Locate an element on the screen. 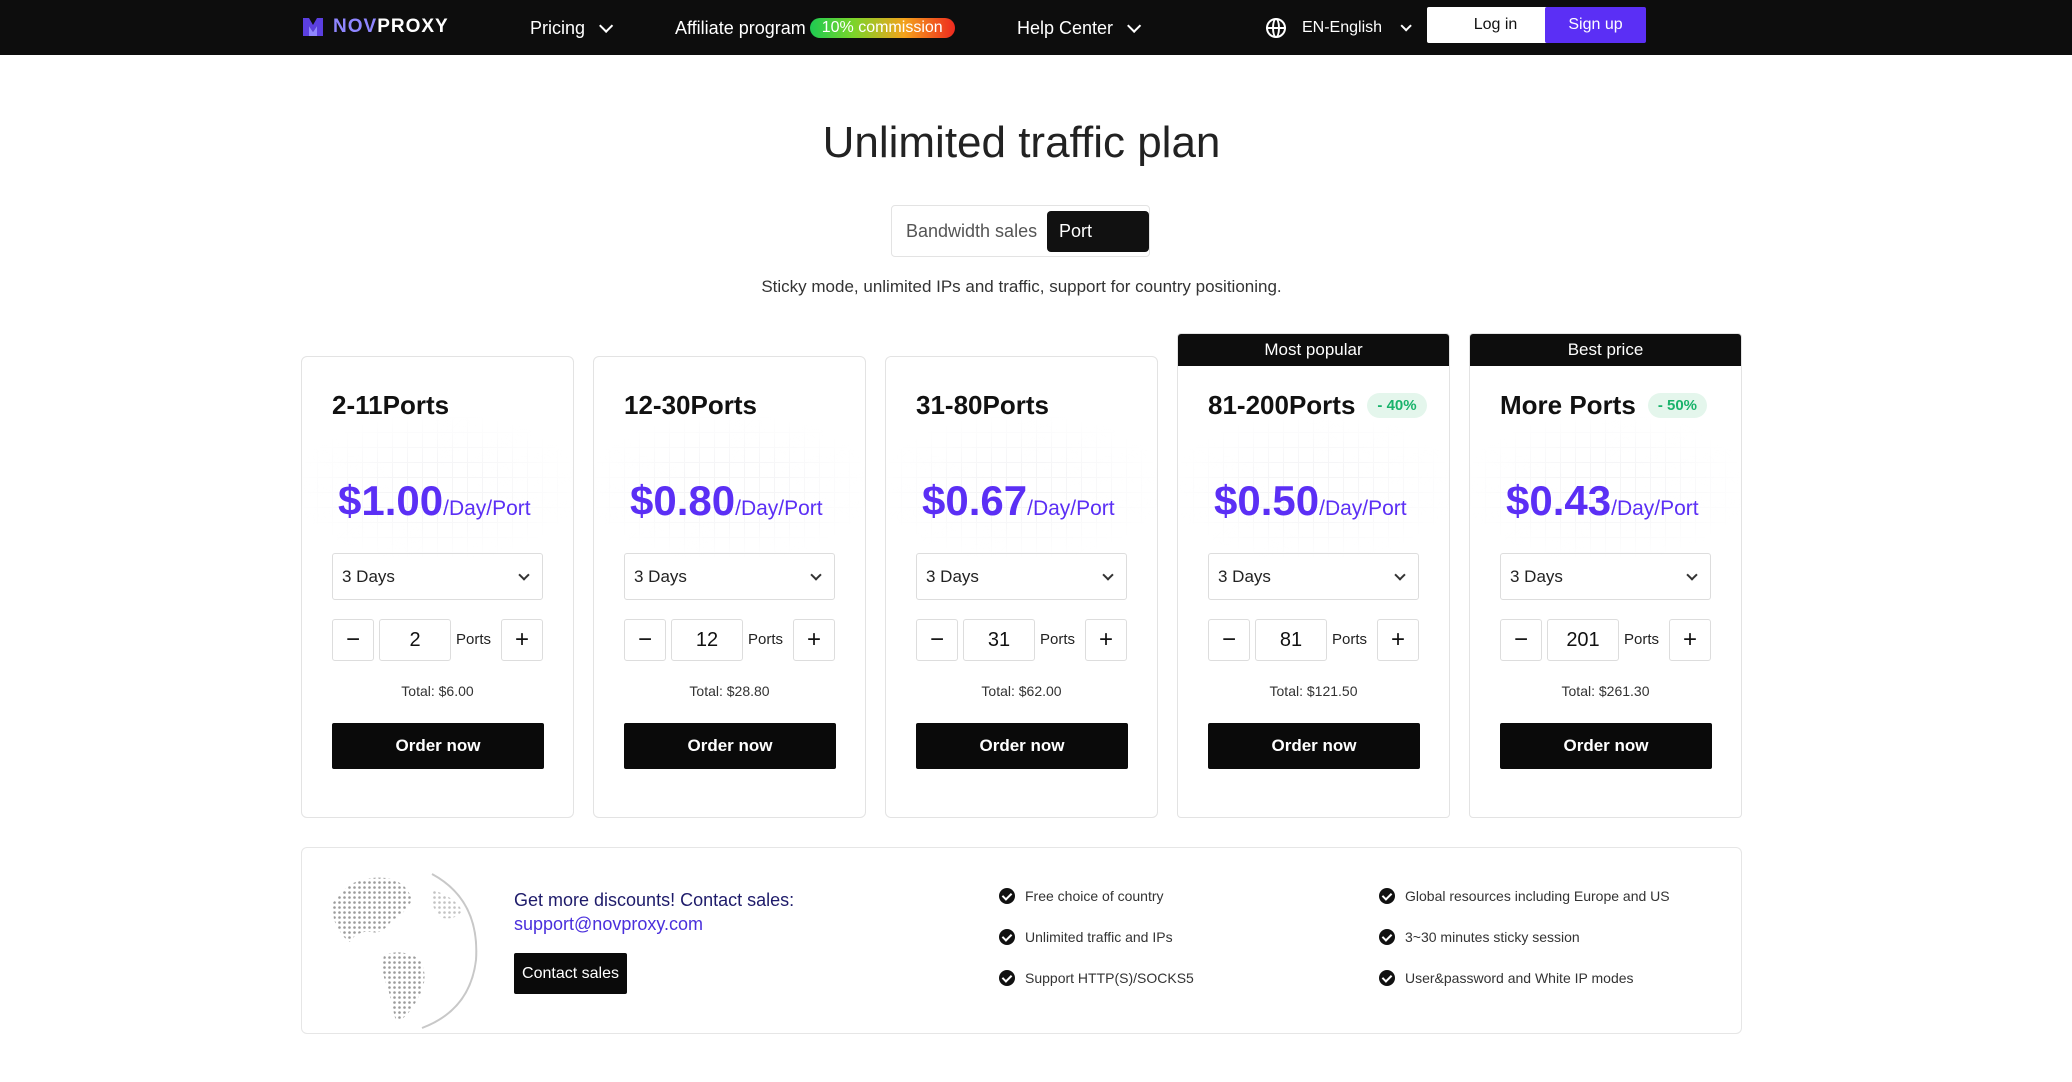  nav-pricing: Pricing is located at coordinates (572, 28).